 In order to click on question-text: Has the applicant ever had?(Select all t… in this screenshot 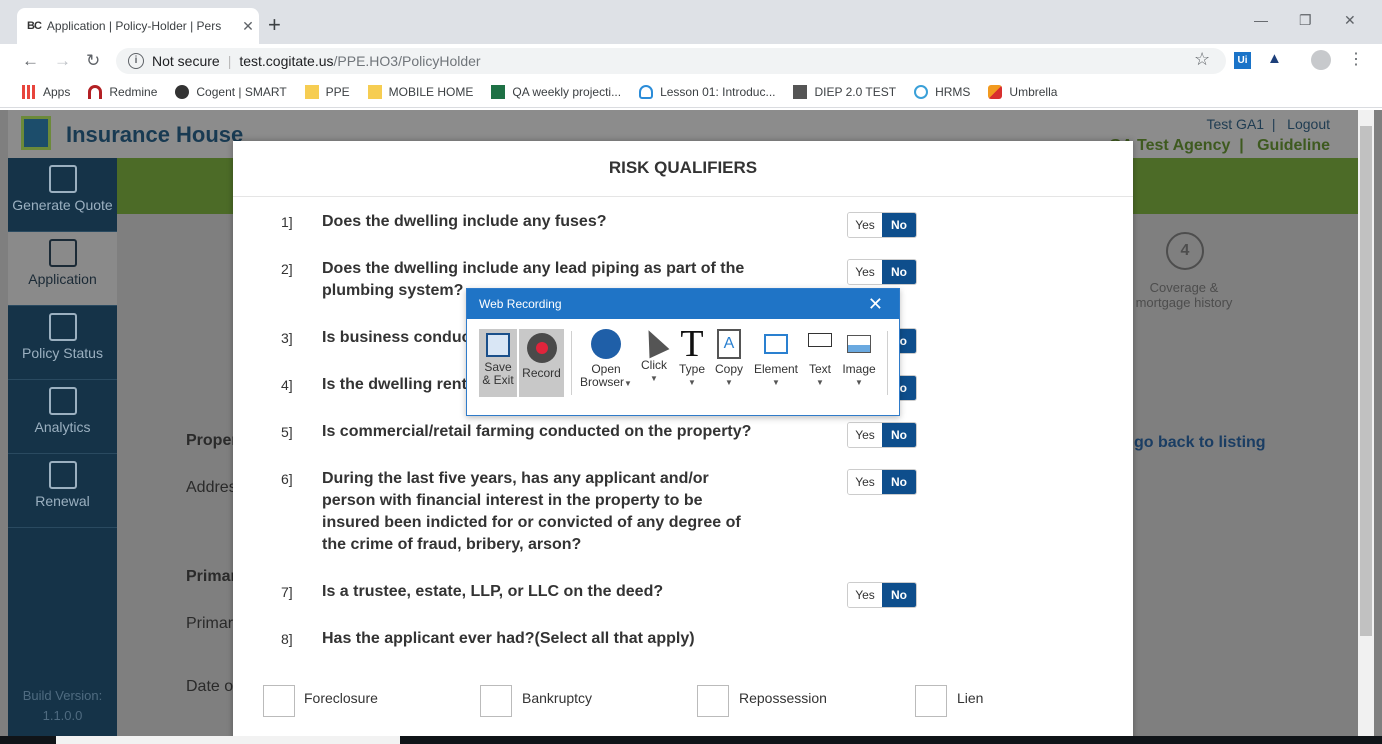, I will do `click(508, 638)`.